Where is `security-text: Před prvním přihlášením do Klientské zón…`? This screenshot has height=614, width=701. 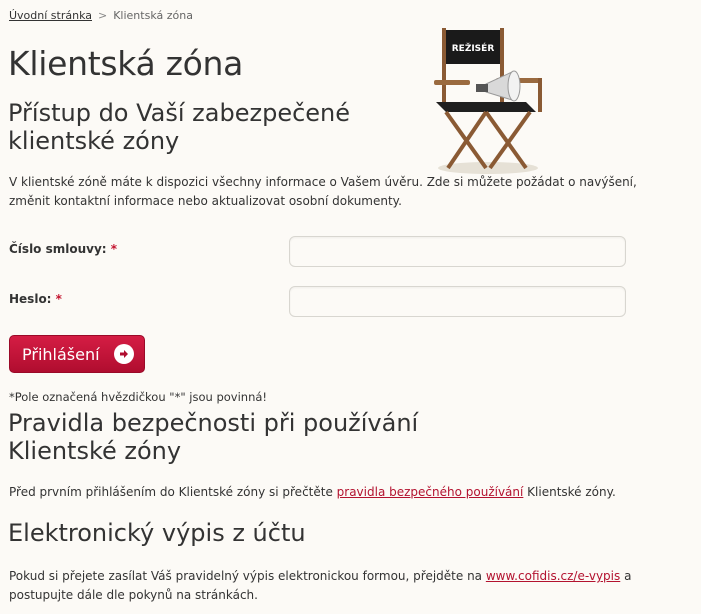 security-text: Před prvním přihlášením do Klientské zón… is located at coordinates (312, 492).